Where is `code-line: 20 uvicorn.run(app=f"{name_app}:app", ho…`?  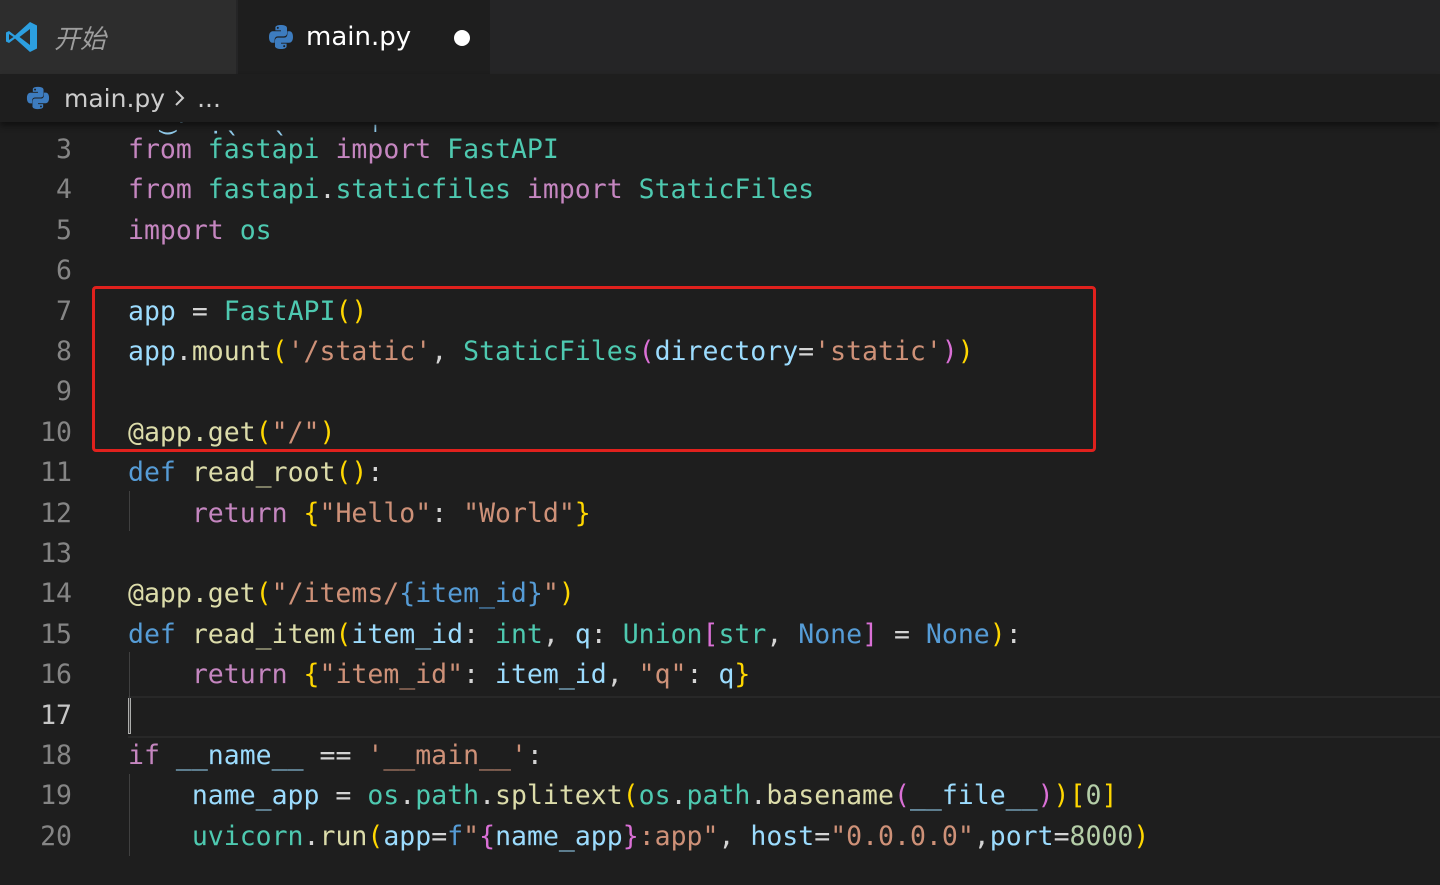
code-line: 20 uvicorn.run(app=f"{name_app}:app", ho… is located at coordinates (720, 837).